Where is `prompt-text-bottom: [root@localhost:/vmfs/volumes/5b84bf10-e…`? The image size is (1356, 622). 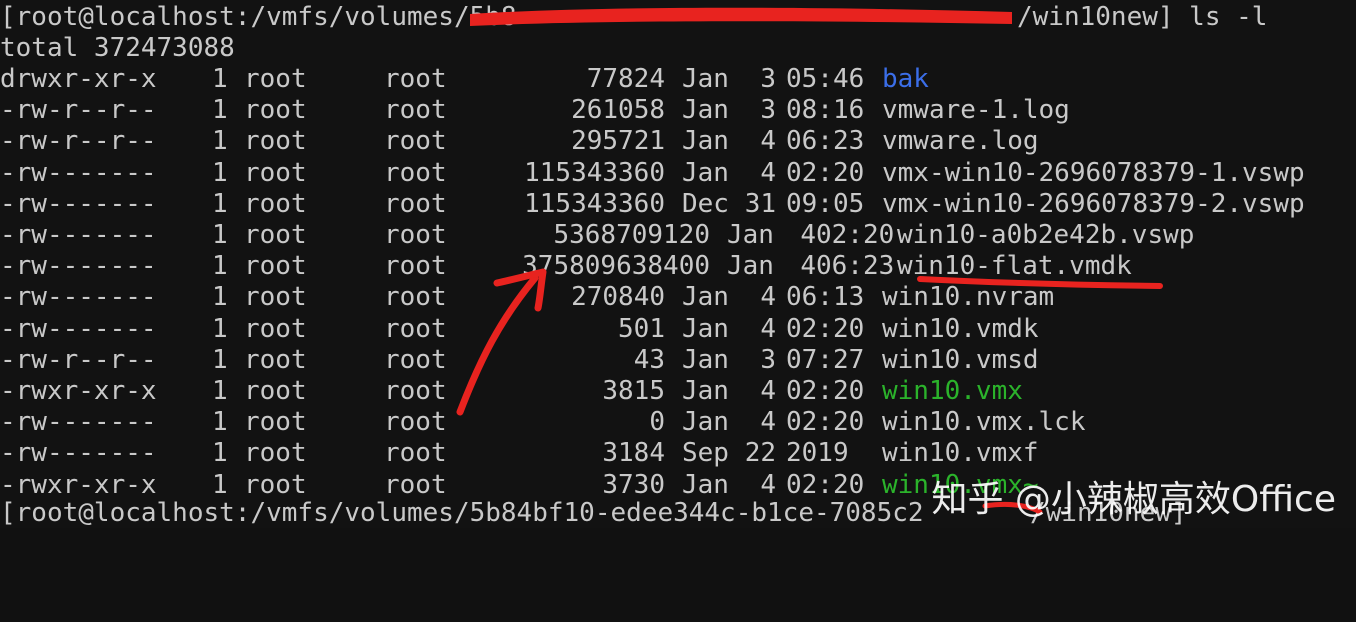 prompt-text-bottom: [root@localhost:/vmfs/volumes/5b84bf10-e… is located at coordinates (462, 513).